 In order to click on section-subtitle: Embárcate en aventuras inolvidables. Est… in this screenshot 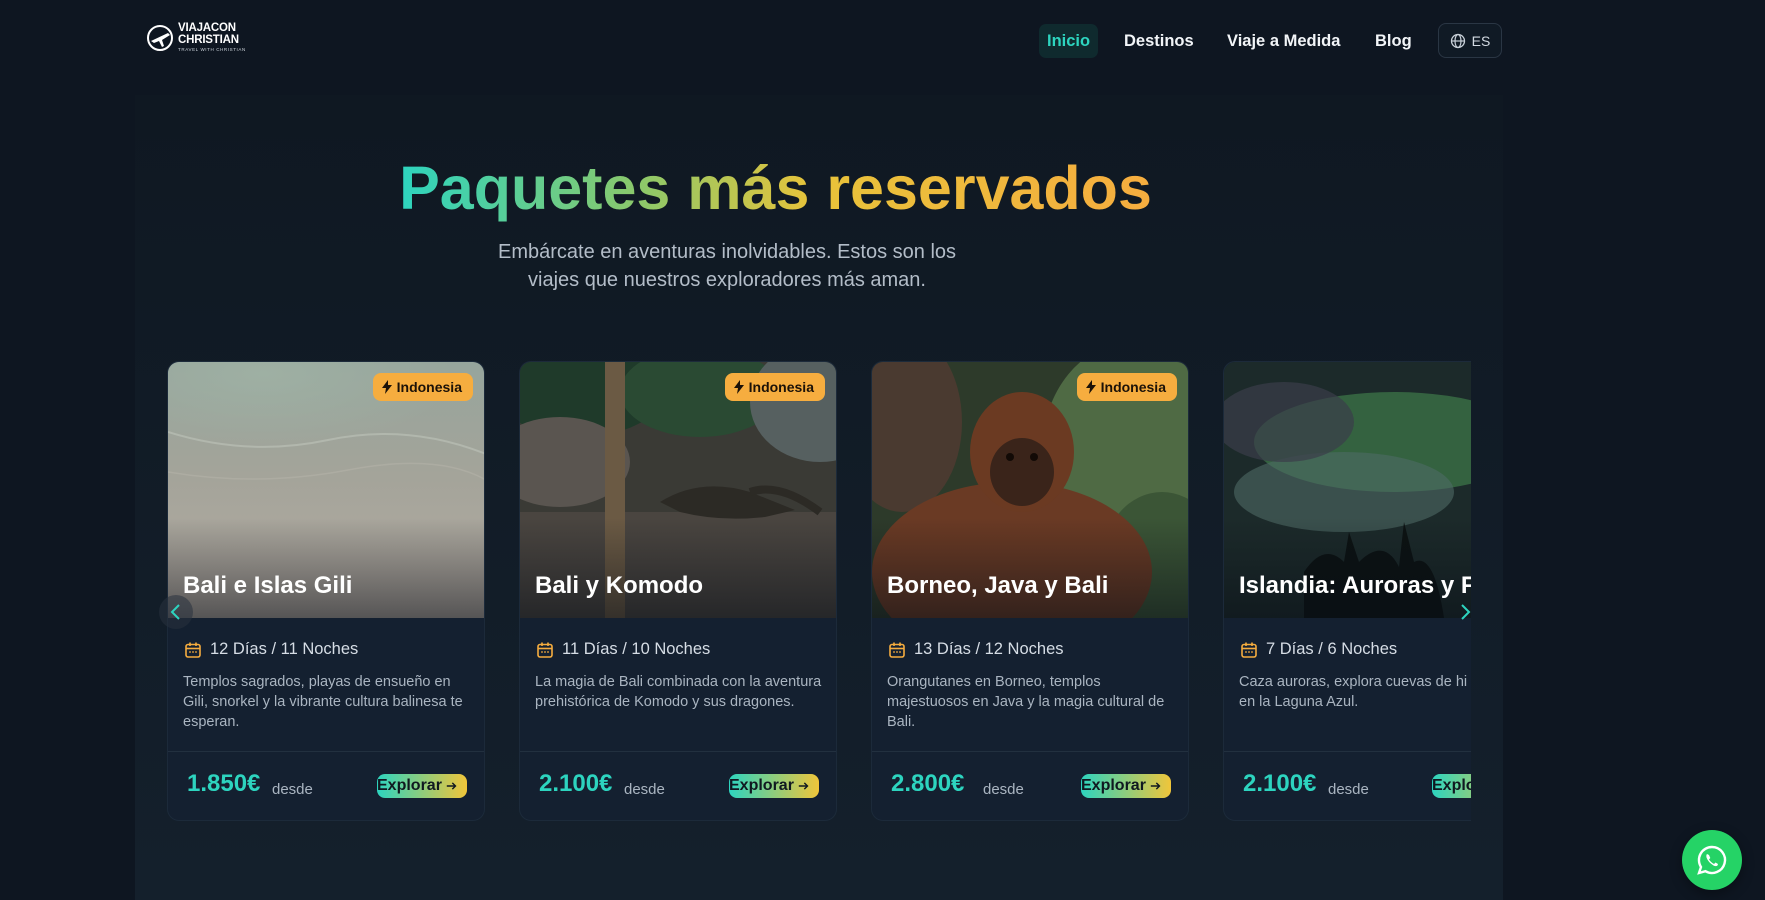, I will do `click(727, 266)`.